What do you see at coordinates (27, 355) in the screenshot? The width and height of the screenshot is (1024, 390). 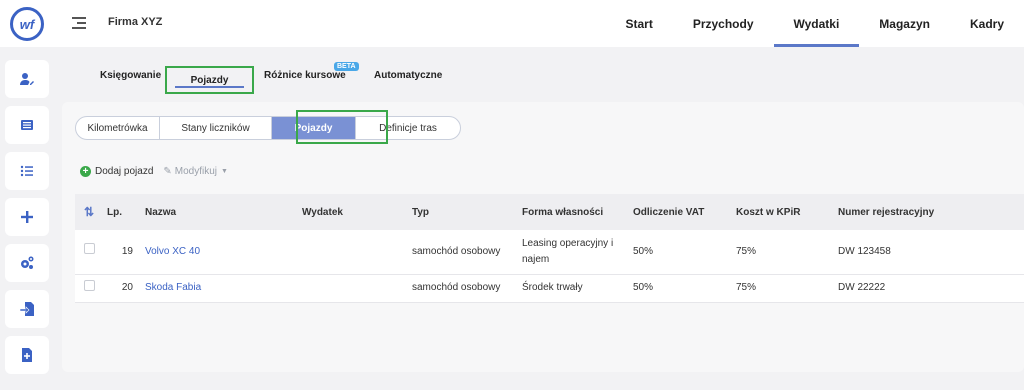 I see `add-document-icon` at bounding box center [27, 355].